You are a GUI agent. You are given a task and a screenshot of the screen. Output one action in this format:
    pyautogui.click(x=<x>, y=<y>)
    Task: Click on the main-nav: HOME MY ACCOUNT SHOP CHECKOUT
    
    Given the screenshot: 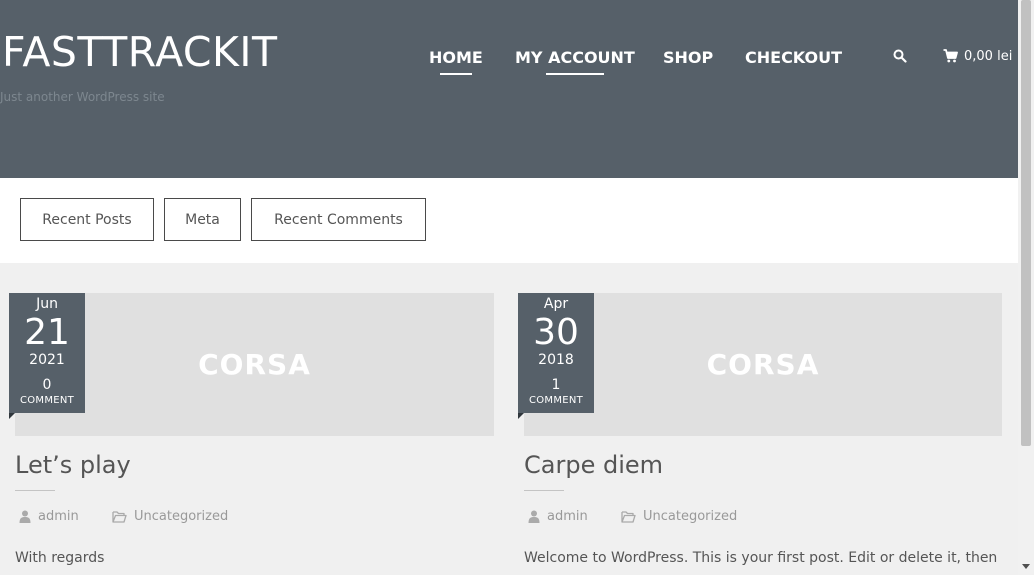 What is the action you would take?
    pyautogui.click(x=509, y=68)
    